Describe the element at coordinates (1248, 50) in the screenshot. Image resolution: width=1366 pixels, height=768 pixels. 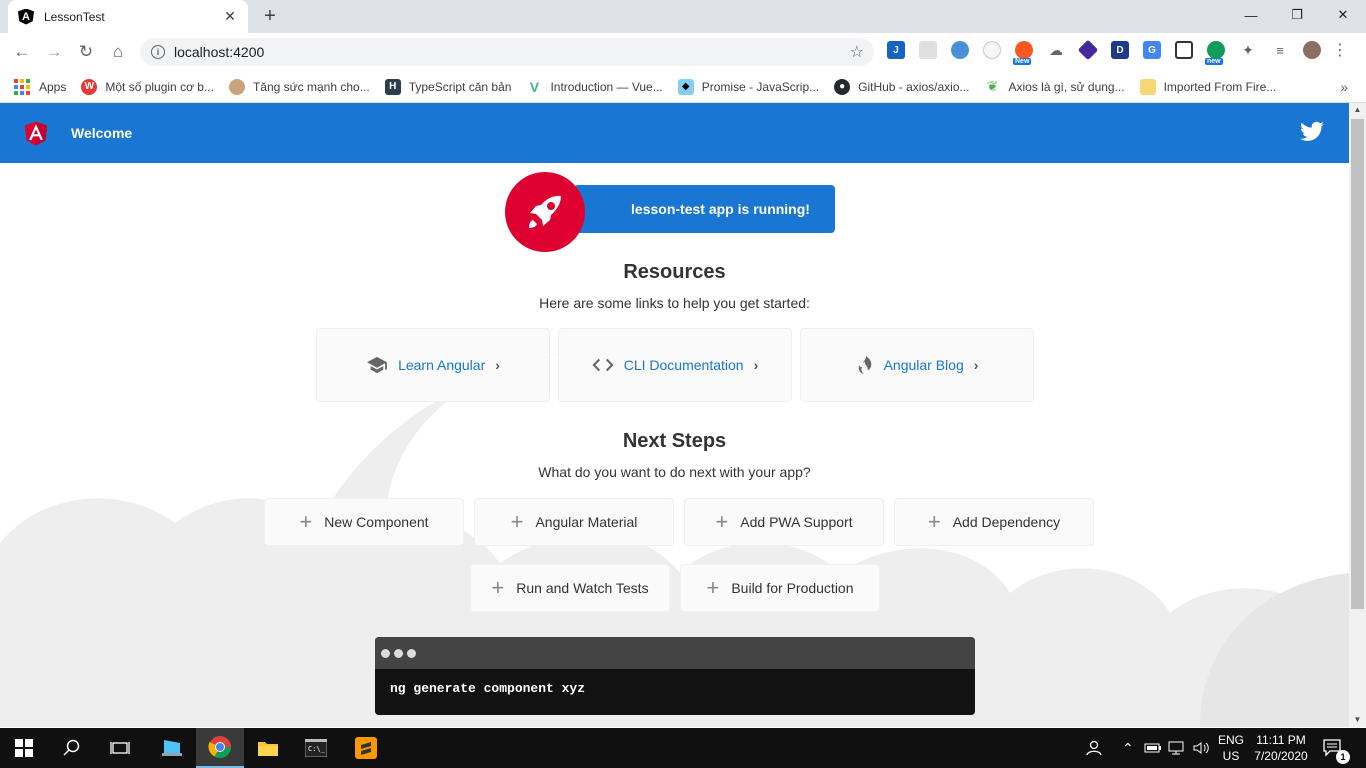
I see `extensions-puzzle-icon: ✦` at that location.